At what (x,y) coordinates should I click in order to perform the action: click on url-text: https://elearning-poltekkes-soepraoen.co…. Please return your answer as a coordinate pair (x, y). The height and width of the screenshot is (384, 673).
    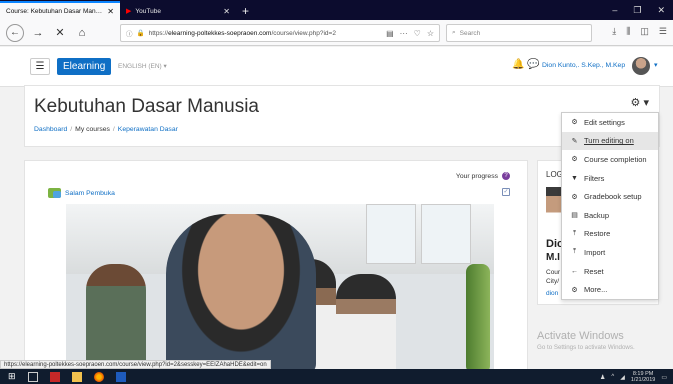
    Looking at the image, I should click on (266, 33).